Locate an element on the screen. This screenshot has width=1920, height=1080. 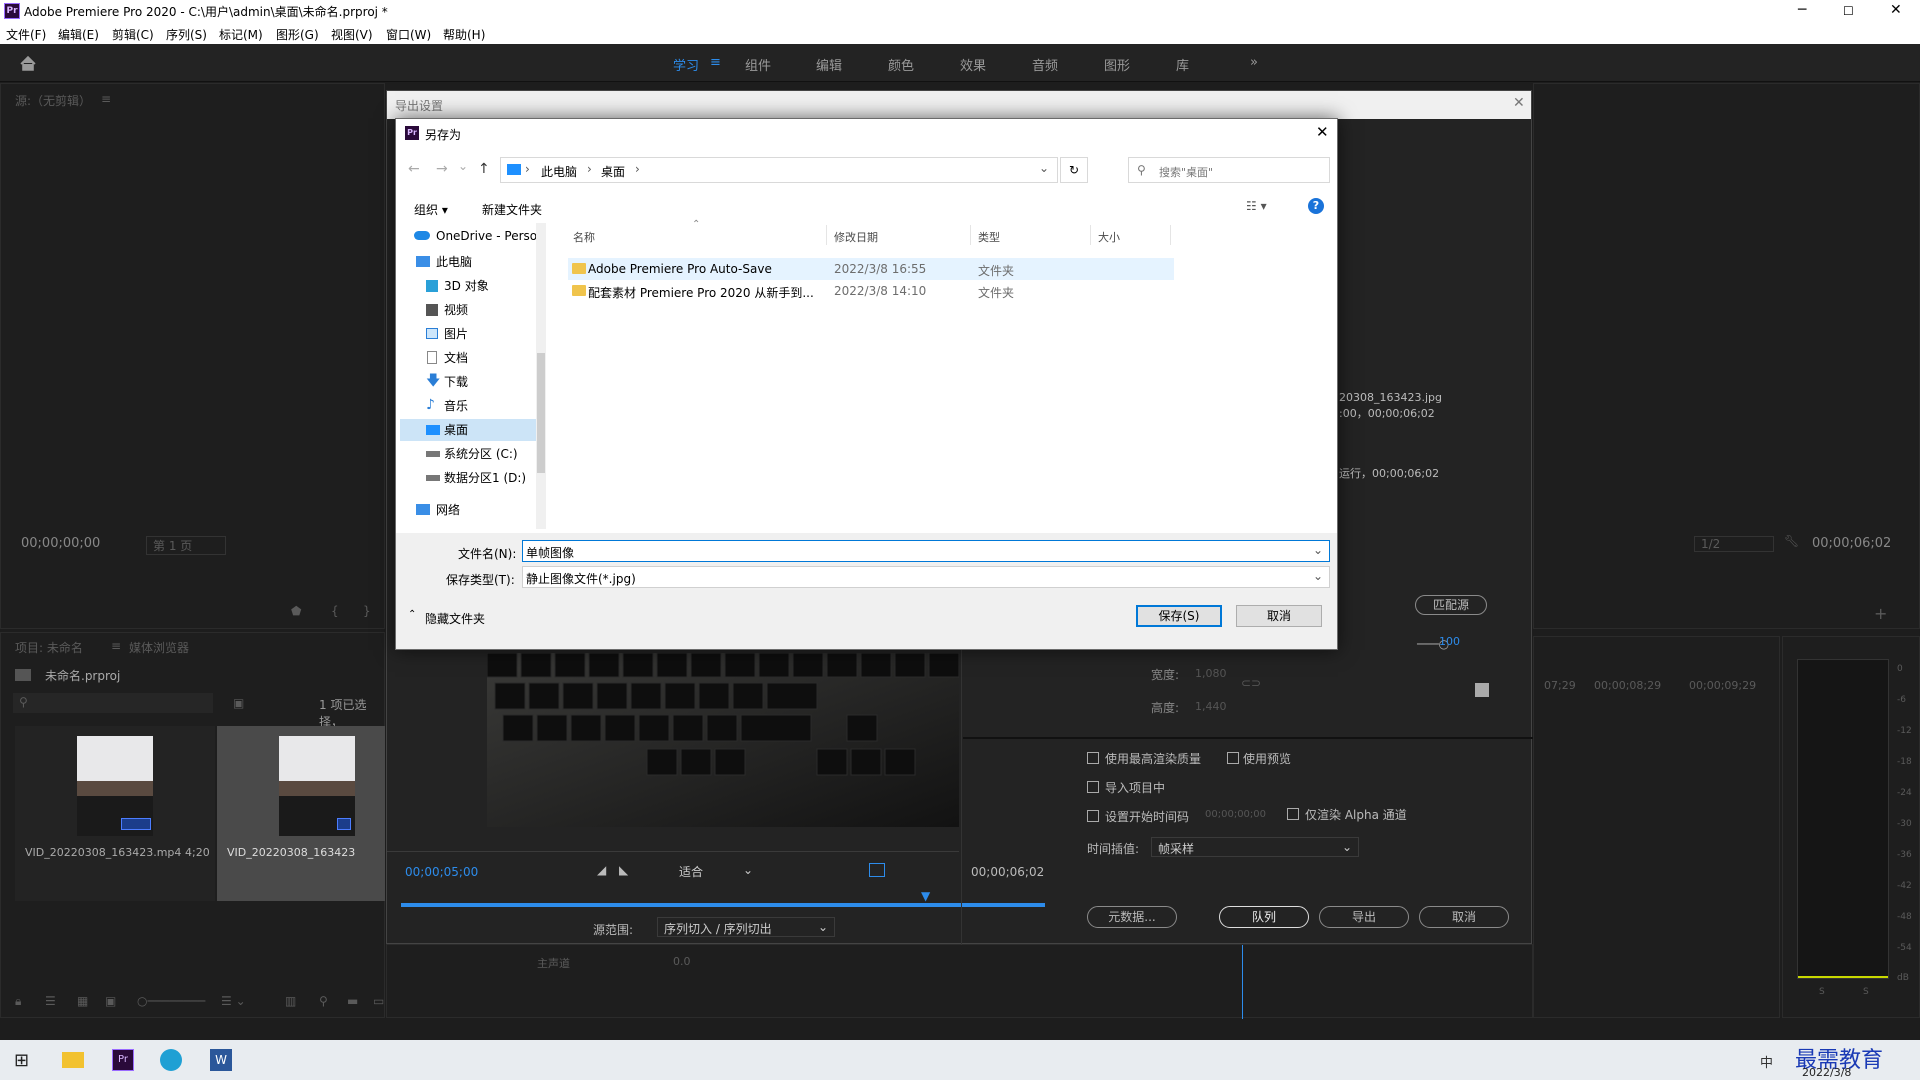
workspace-editing: 编辑 is located at coordinates (829, 64).